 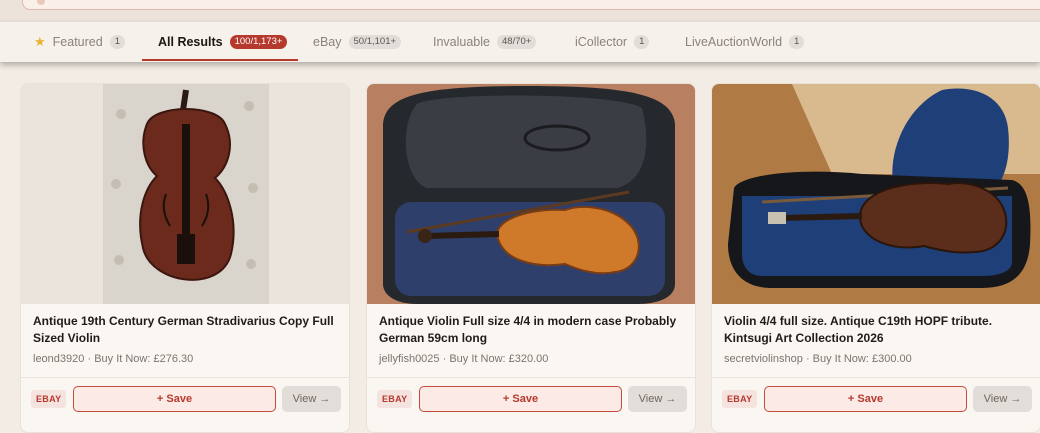 I want to click on info-icon, so click(x=41, y=2).